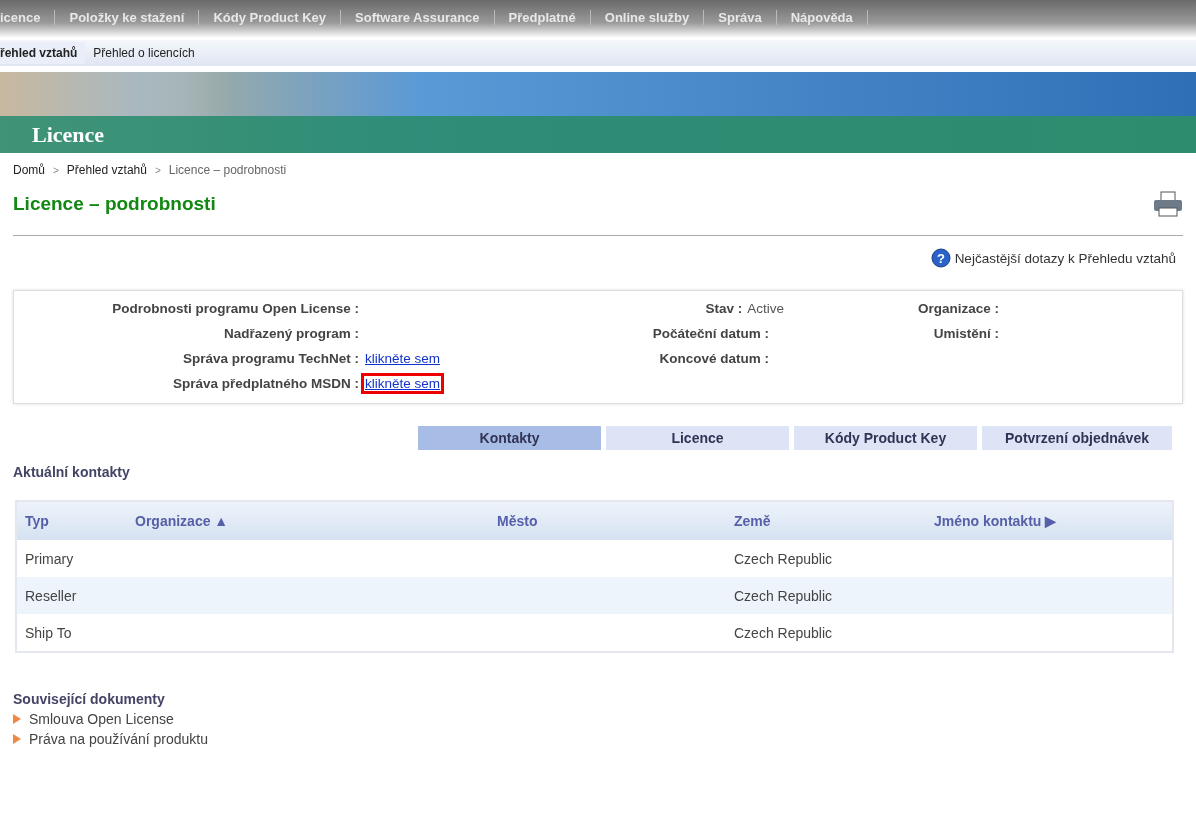 Image resolution: width=1196 pixels, height=820 pixels. What do you see at coordinates (509, 438) in the screenshot?
I see `tab: Kontakty` at bounding box center [509, 438].